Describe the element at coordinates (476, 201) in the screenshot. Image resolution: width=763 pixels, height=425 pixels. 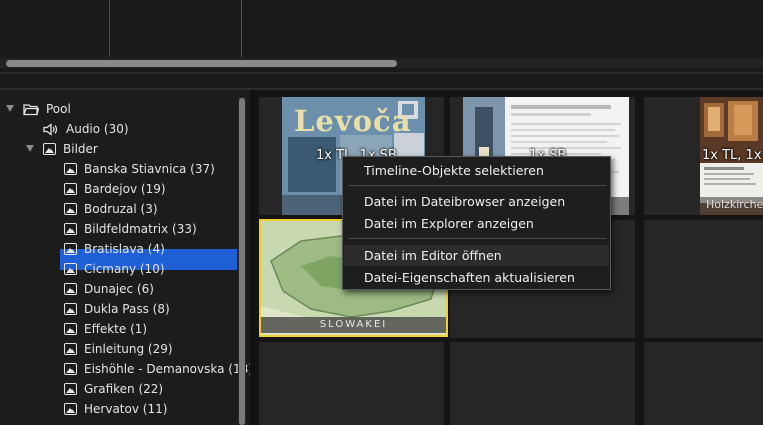
I see `menu-item-show-in-file-browser: Datei im Dateibrowser anzeigen` at that location.